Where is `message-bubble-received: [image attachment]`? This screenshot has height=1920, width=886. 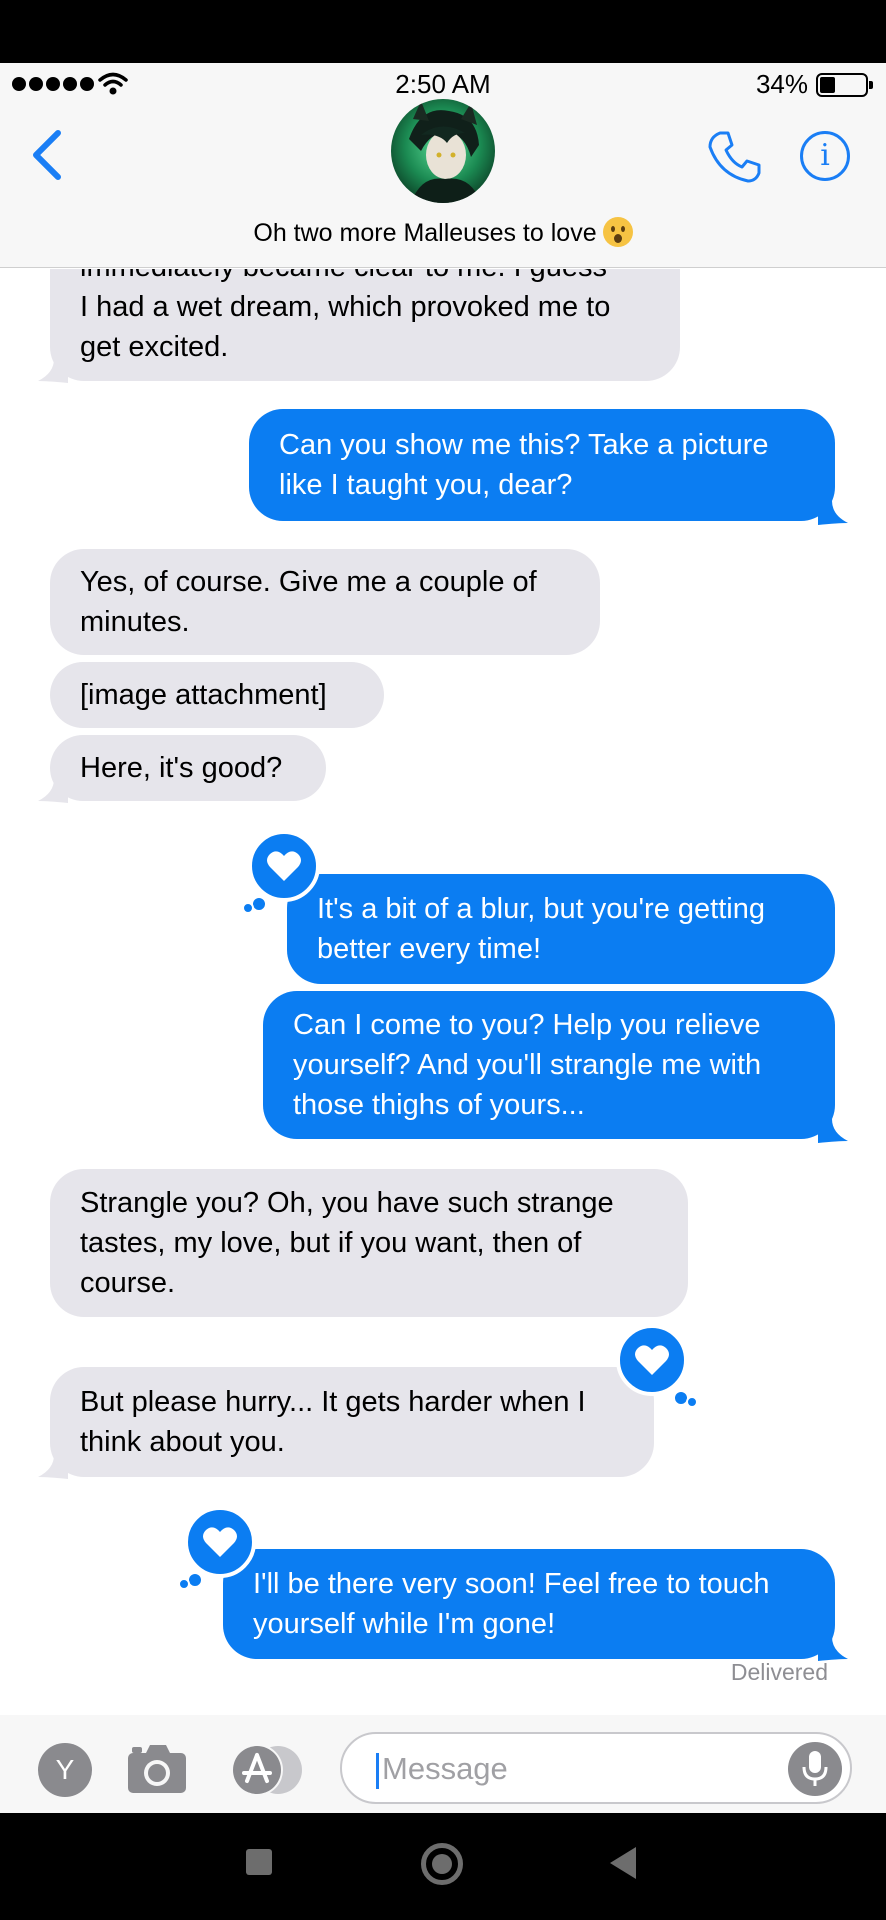
message-bubble-received: [image attachment] is located at coordinates (217, 695).